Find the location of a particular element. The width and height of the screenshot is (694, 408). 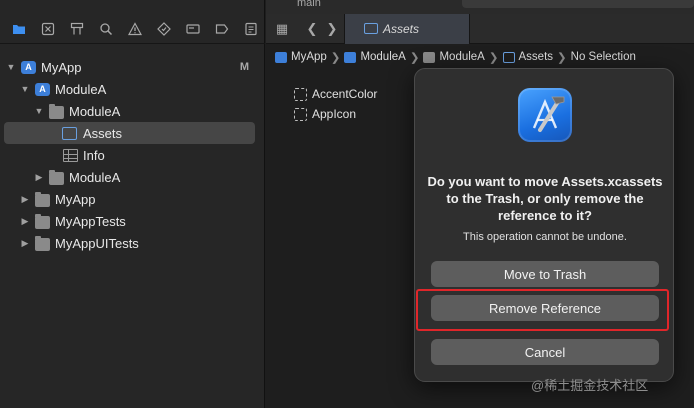

breadcrumb-item: MyApp is located at coordinates (301, 57).